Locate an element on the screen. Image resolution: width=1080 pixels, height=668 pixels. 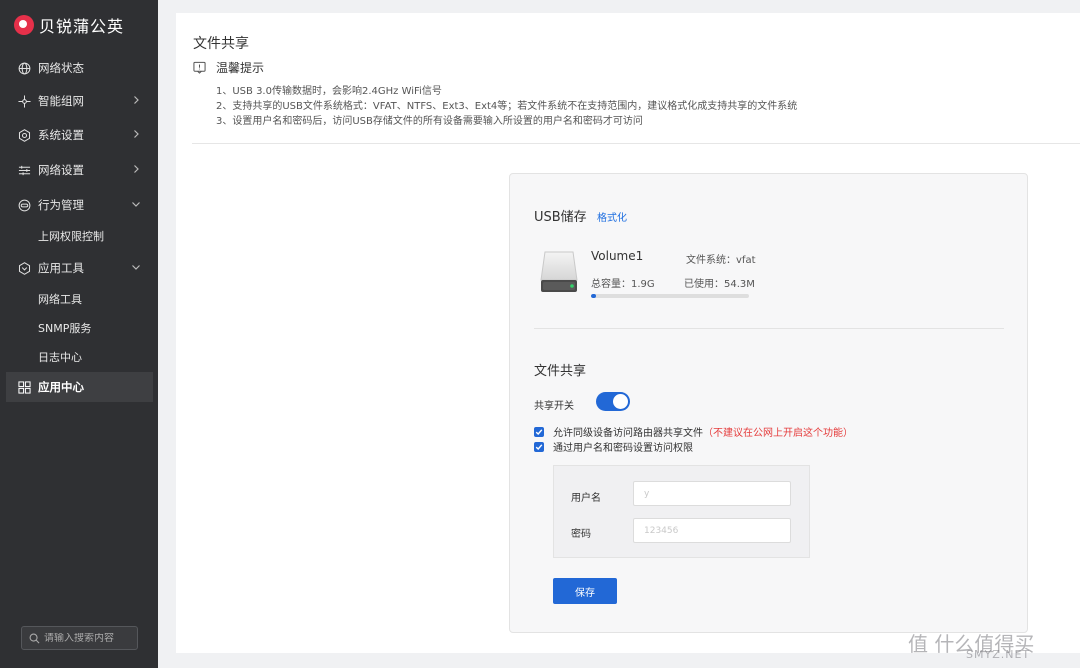
page-title: 文件共享 is located at coordinates (221, 44).